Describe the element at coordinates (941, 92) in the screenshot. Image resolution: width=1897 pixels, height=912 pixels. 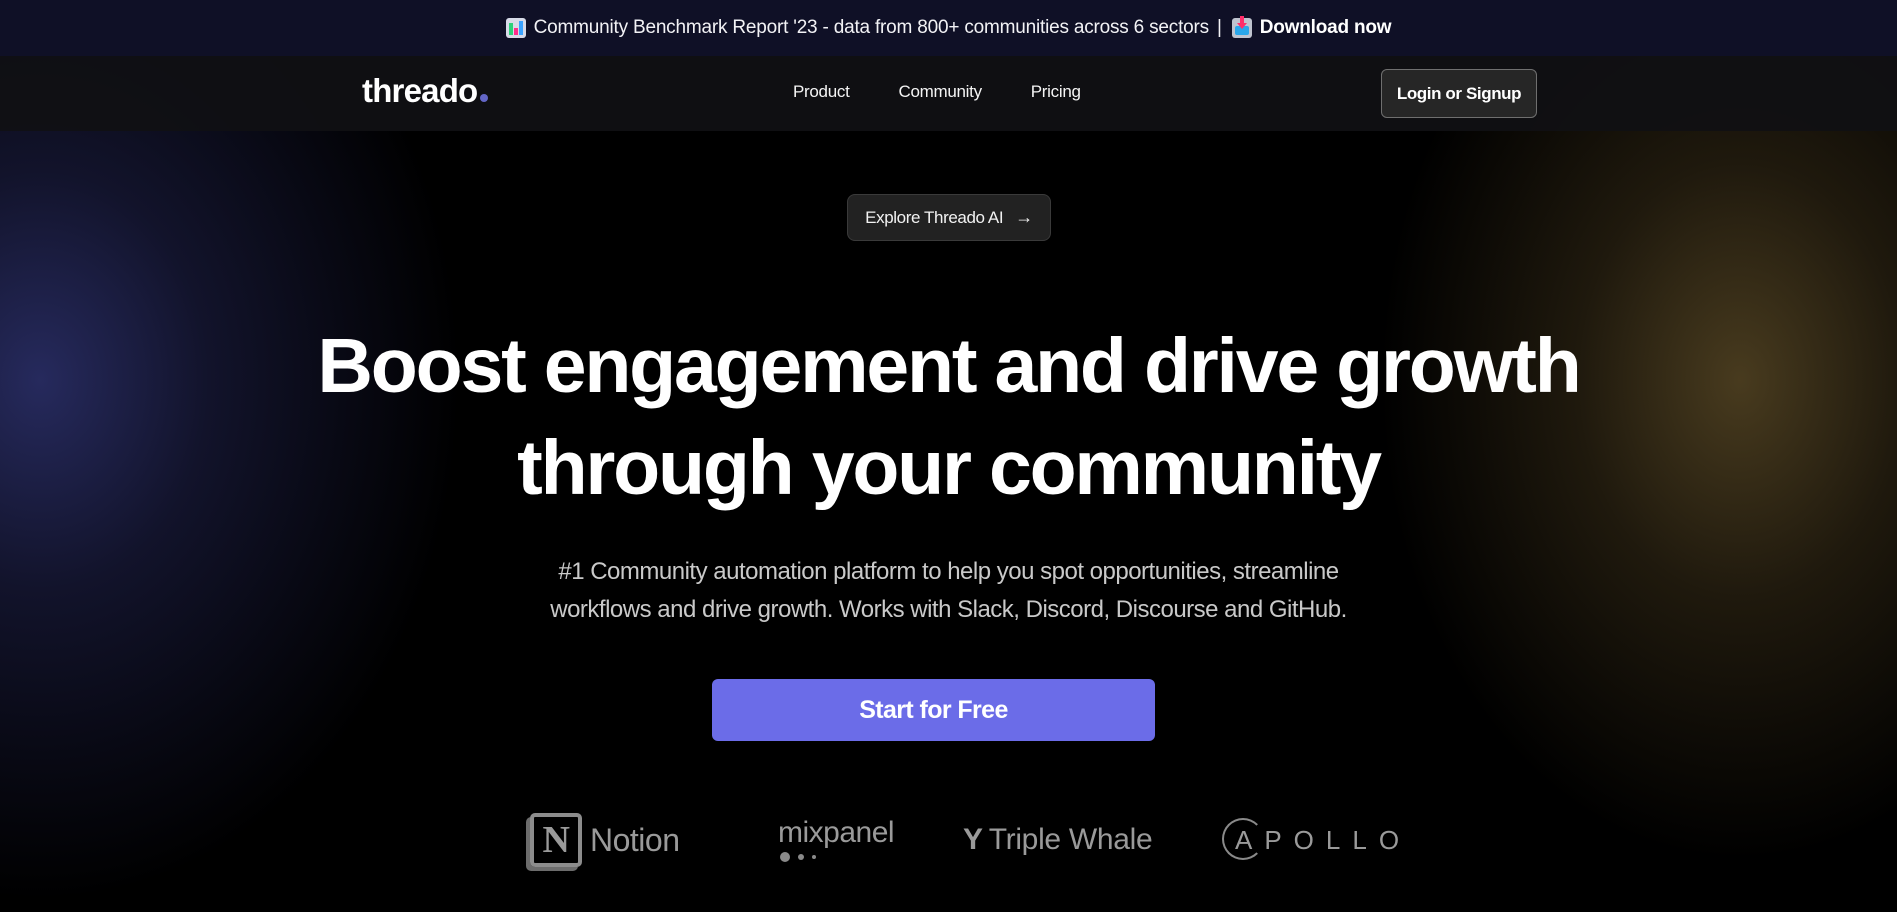
I see `nav-link-community: Community` at that location.